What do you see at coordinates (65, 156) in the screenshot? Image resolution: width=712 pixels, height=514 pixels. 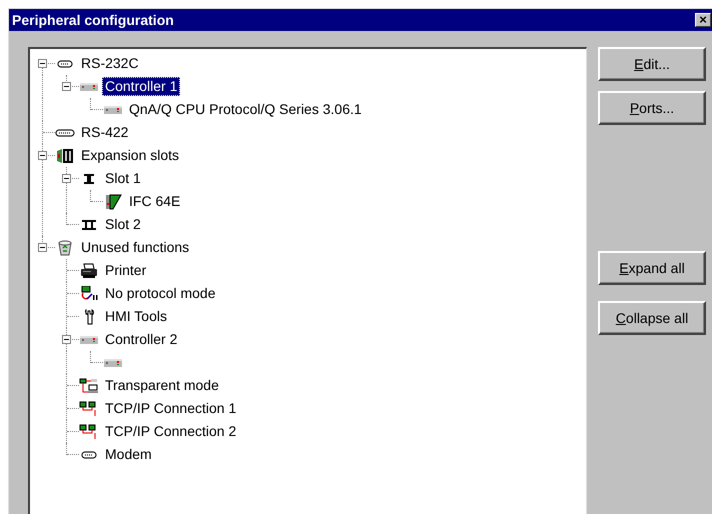 I see `rack-icon` at bounding box center [65, 156].